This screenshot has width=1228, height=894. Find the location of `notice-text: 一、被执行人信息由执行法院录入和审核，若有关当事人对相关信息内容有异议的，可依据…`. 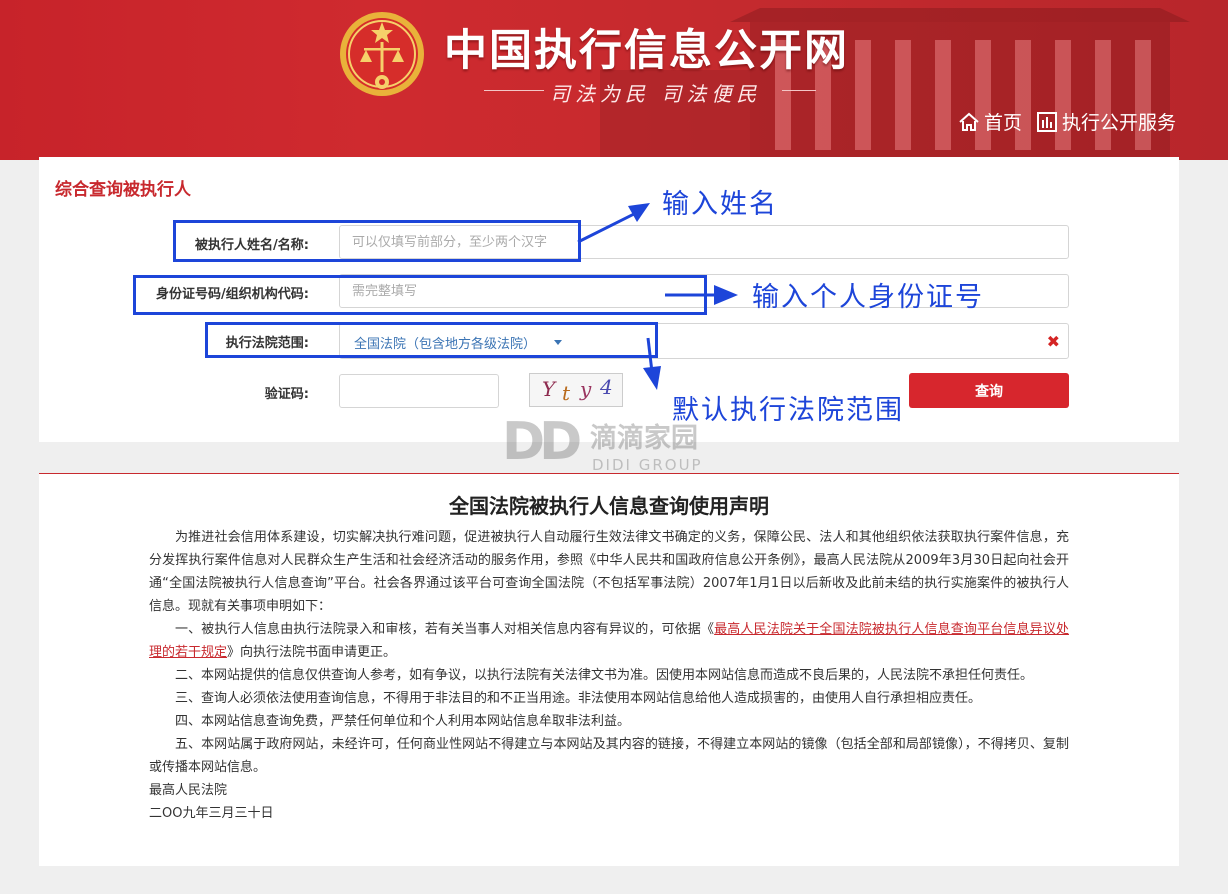

notice-text: 一、被执行人信息由执行法院录入和审核，若有关当事人对相关信息内容有异议的，可依据… is located at coordinates (445, 629).